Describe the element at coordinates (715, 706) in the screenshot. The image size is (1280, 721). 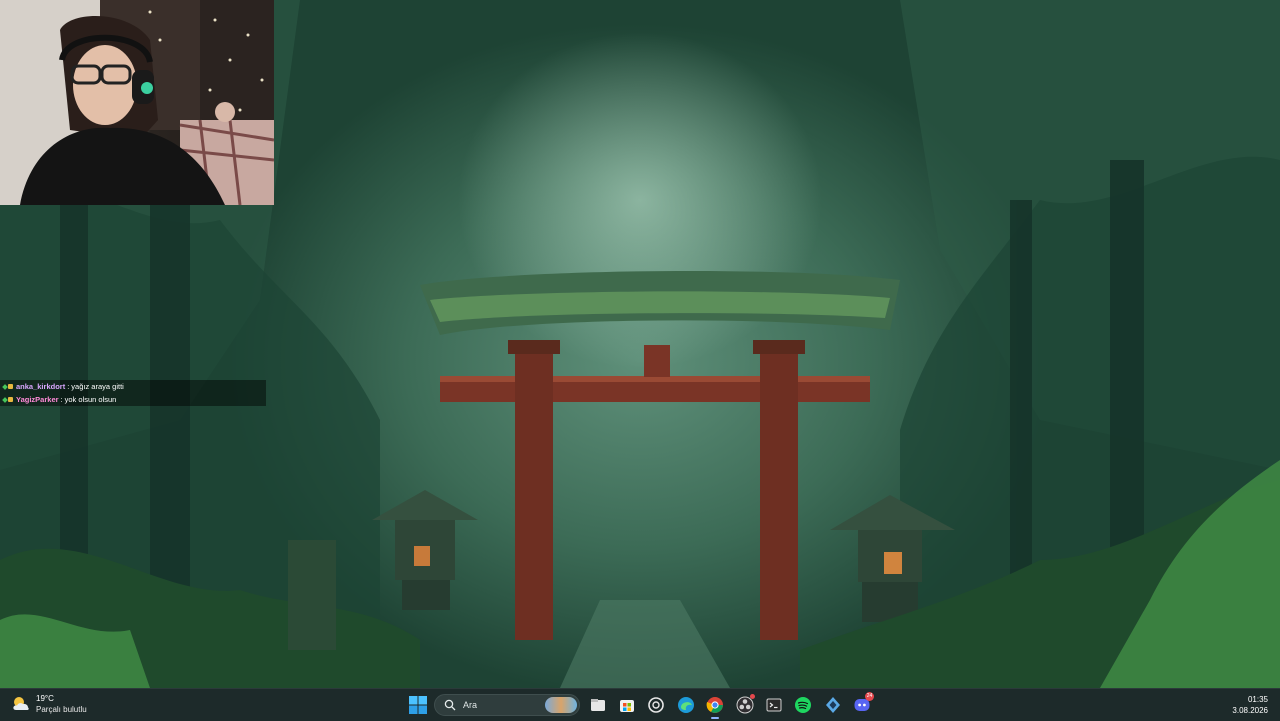
I see `chrome-icon` at that location.